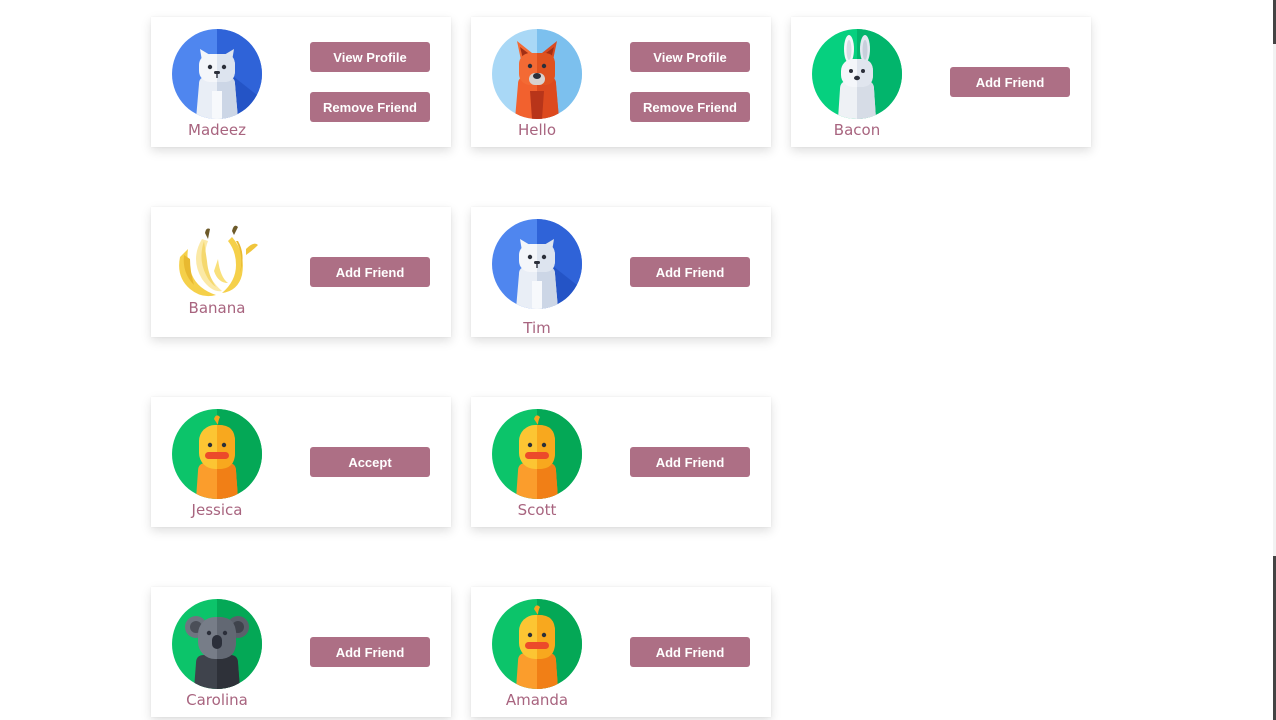  I want to click on koala-avatar-icon, so click(217, 644).